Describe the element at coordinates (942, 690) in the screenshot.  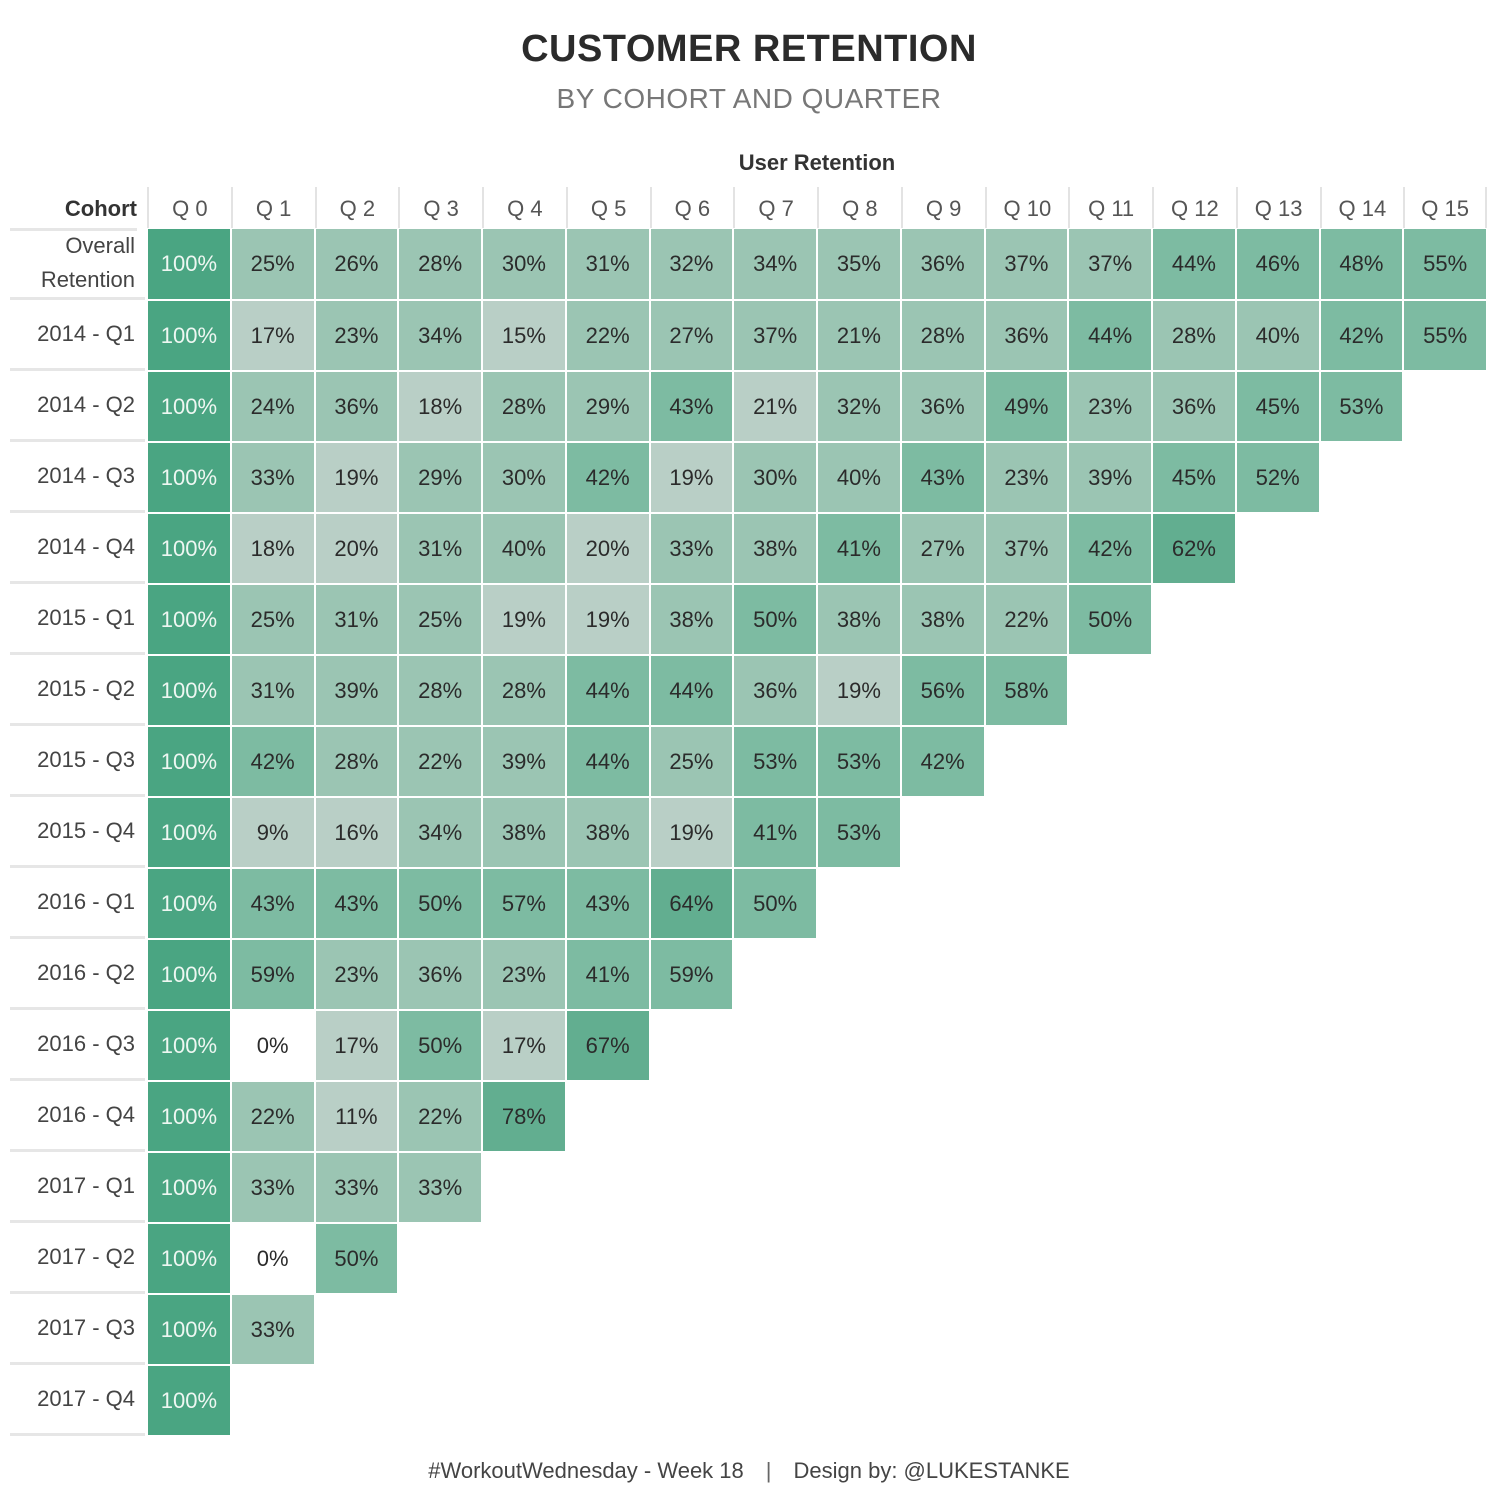
I see `heatmap-cell: 56%` at that location.